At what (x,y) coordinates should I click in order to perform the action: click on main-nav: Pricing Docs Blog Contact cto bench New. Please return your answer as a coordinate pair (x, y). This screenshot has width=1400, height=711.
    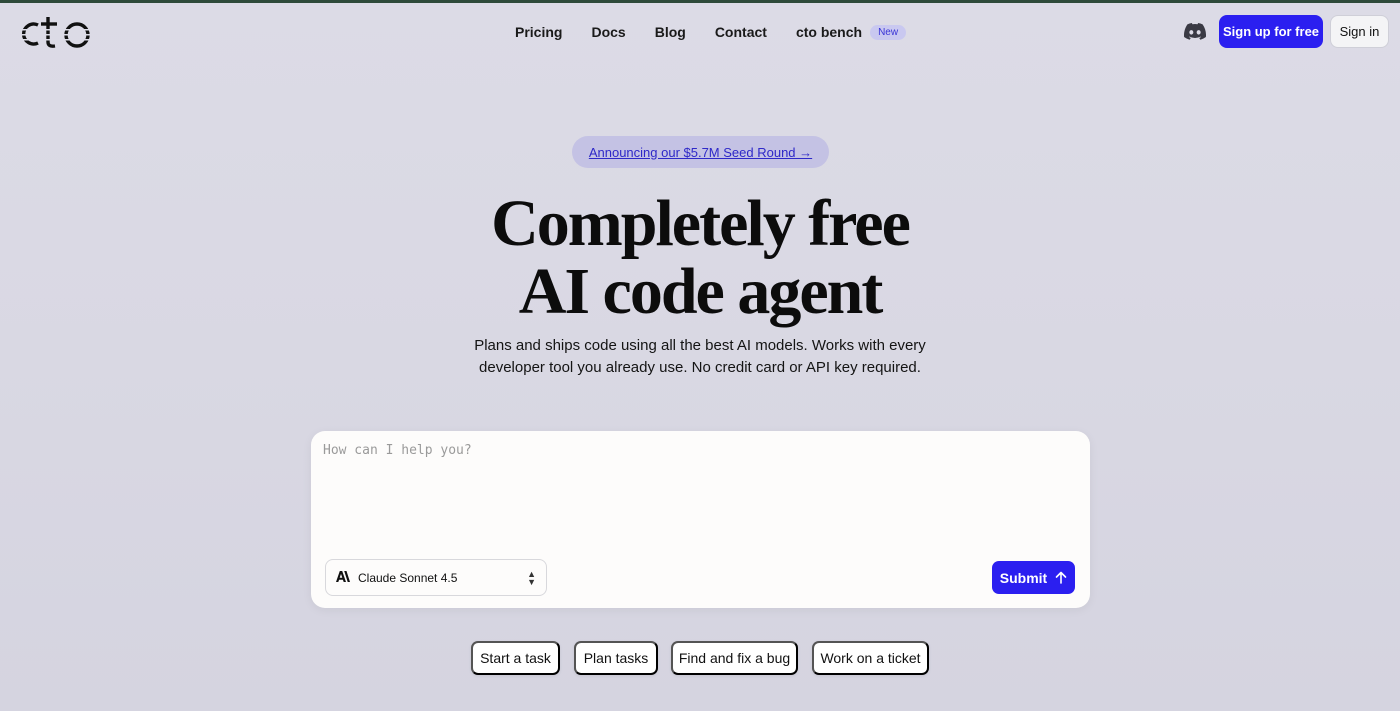
    Looking at the image, I should click on (711, 32).